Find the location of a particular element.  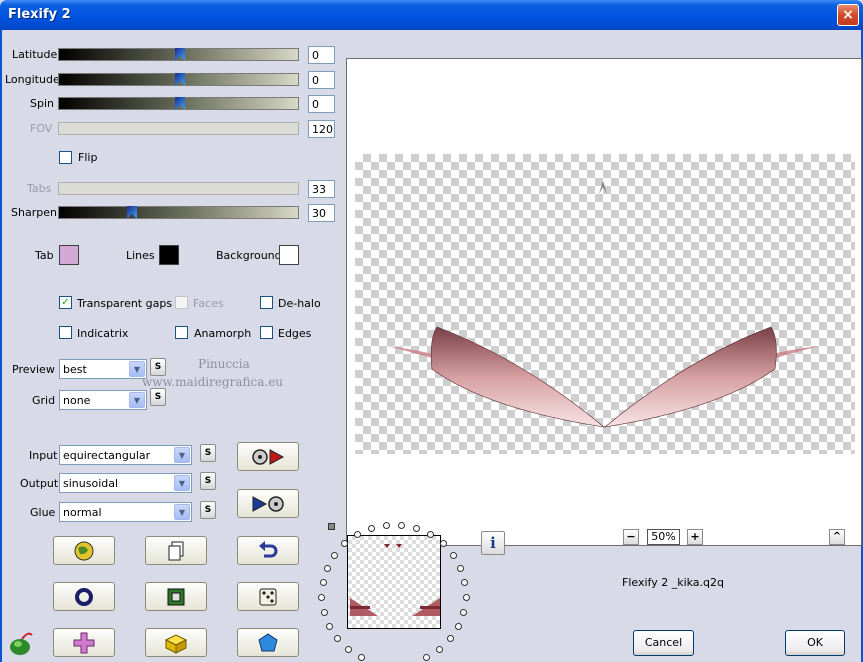

fov-field: 120 is located at coordinates (321, 129).